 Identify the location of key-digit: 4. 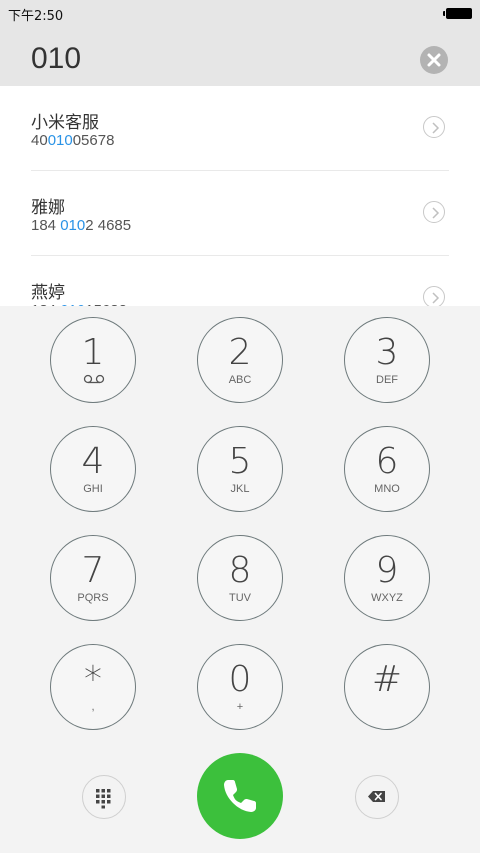
(93, 461).